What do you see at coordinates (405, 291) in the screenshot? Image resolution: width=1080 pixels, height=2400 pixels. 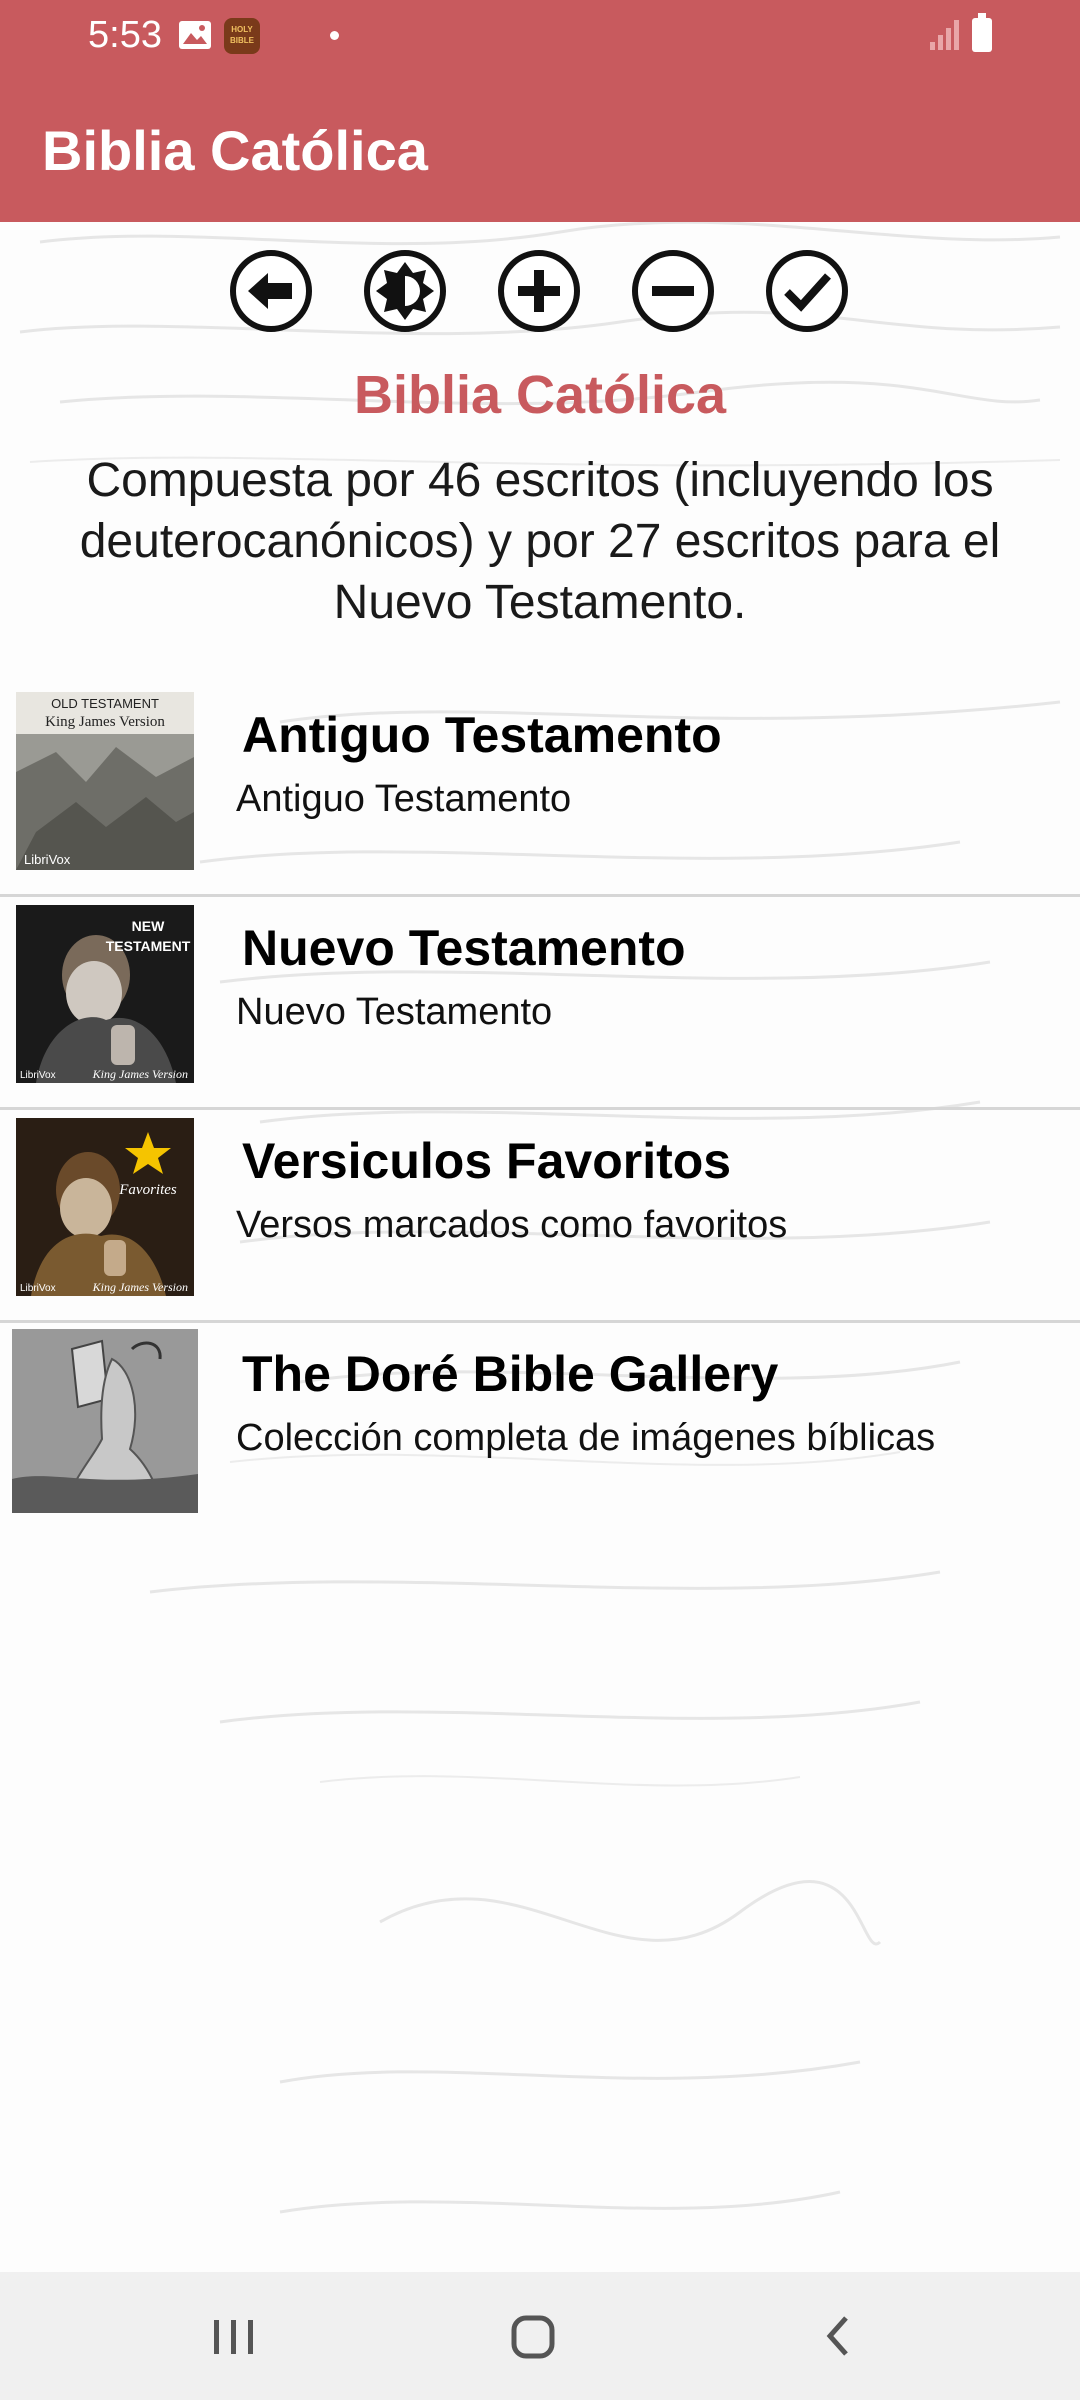 I see `brightness-button` at bounding box center [405, 291].